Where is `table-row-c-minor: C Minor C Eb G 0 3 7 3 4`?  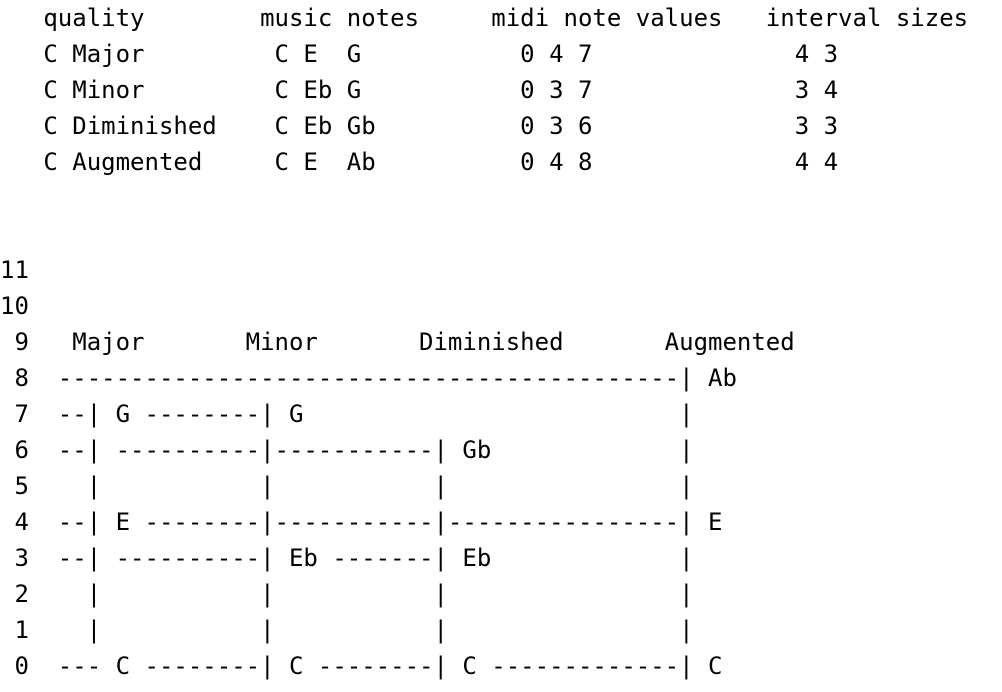
table-row-c-minor: C Minor C Eb G 0 3 7 3 4 is located at coordinates (419, 90).